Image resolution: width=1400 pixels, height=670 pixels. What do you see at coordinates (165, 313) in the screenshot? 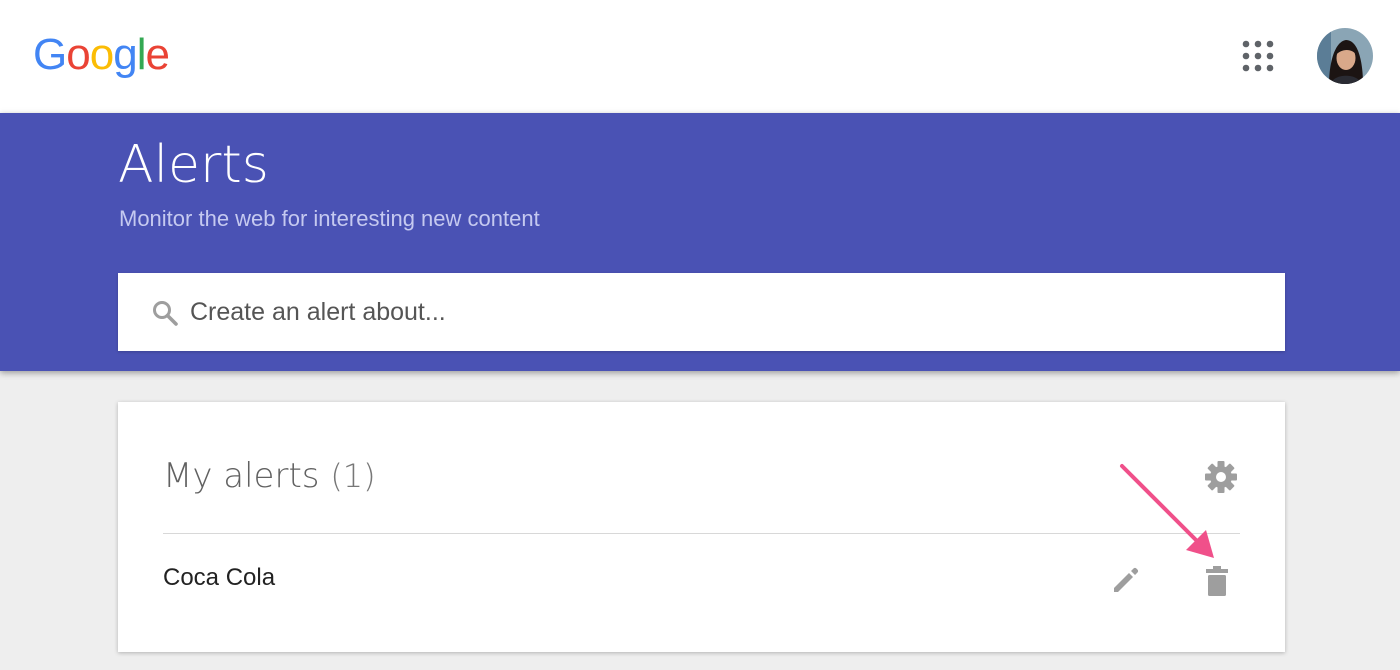
I see `search-icon` at bounding box center [165, 313].